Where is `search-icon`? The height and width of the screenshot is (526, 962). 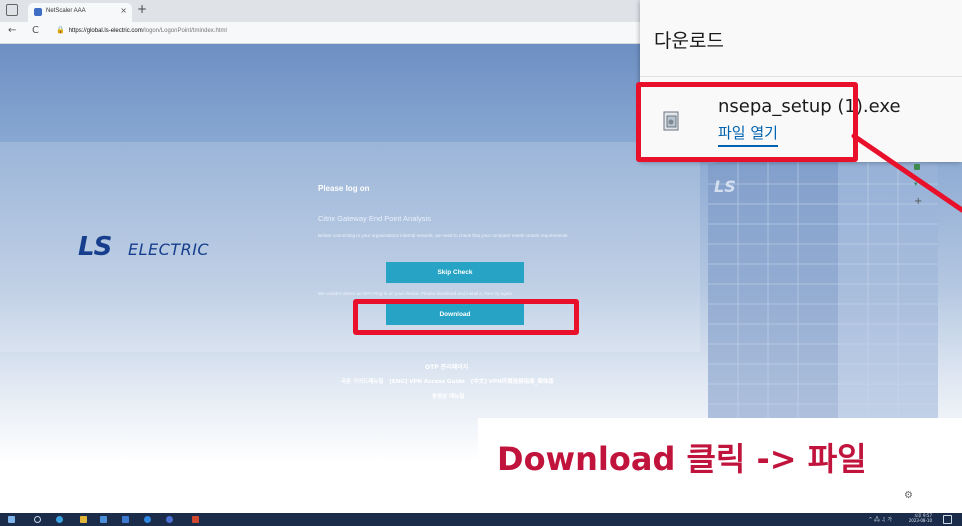 search-icon is located at coordinates (37, 519).